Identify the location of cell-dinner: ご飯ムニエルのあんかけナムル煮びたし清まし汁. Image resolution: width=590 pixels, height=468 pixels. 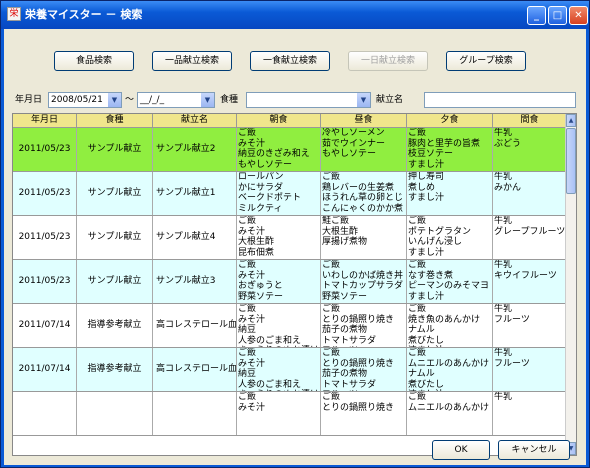
(450, 369).